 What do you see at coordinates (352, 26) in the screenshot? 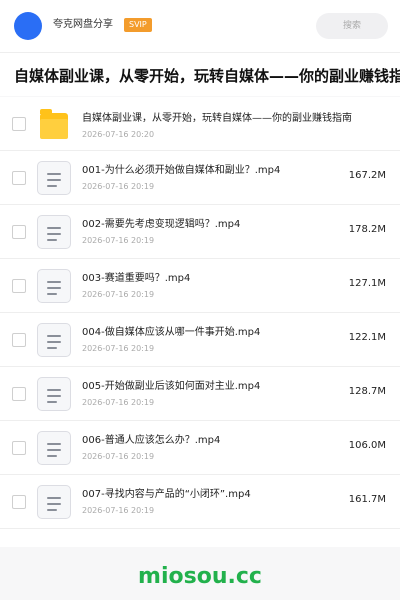
I see `search-input: 搜索` at bounding box center [352, 26].